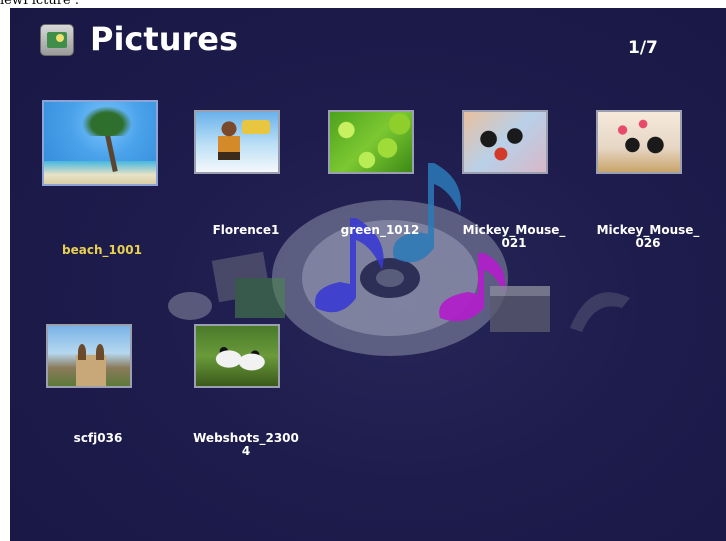  What do you see at coordinates (98, 438) in the screenshot?
I see `item-label: scfj036` at bounding box center [98, 438].